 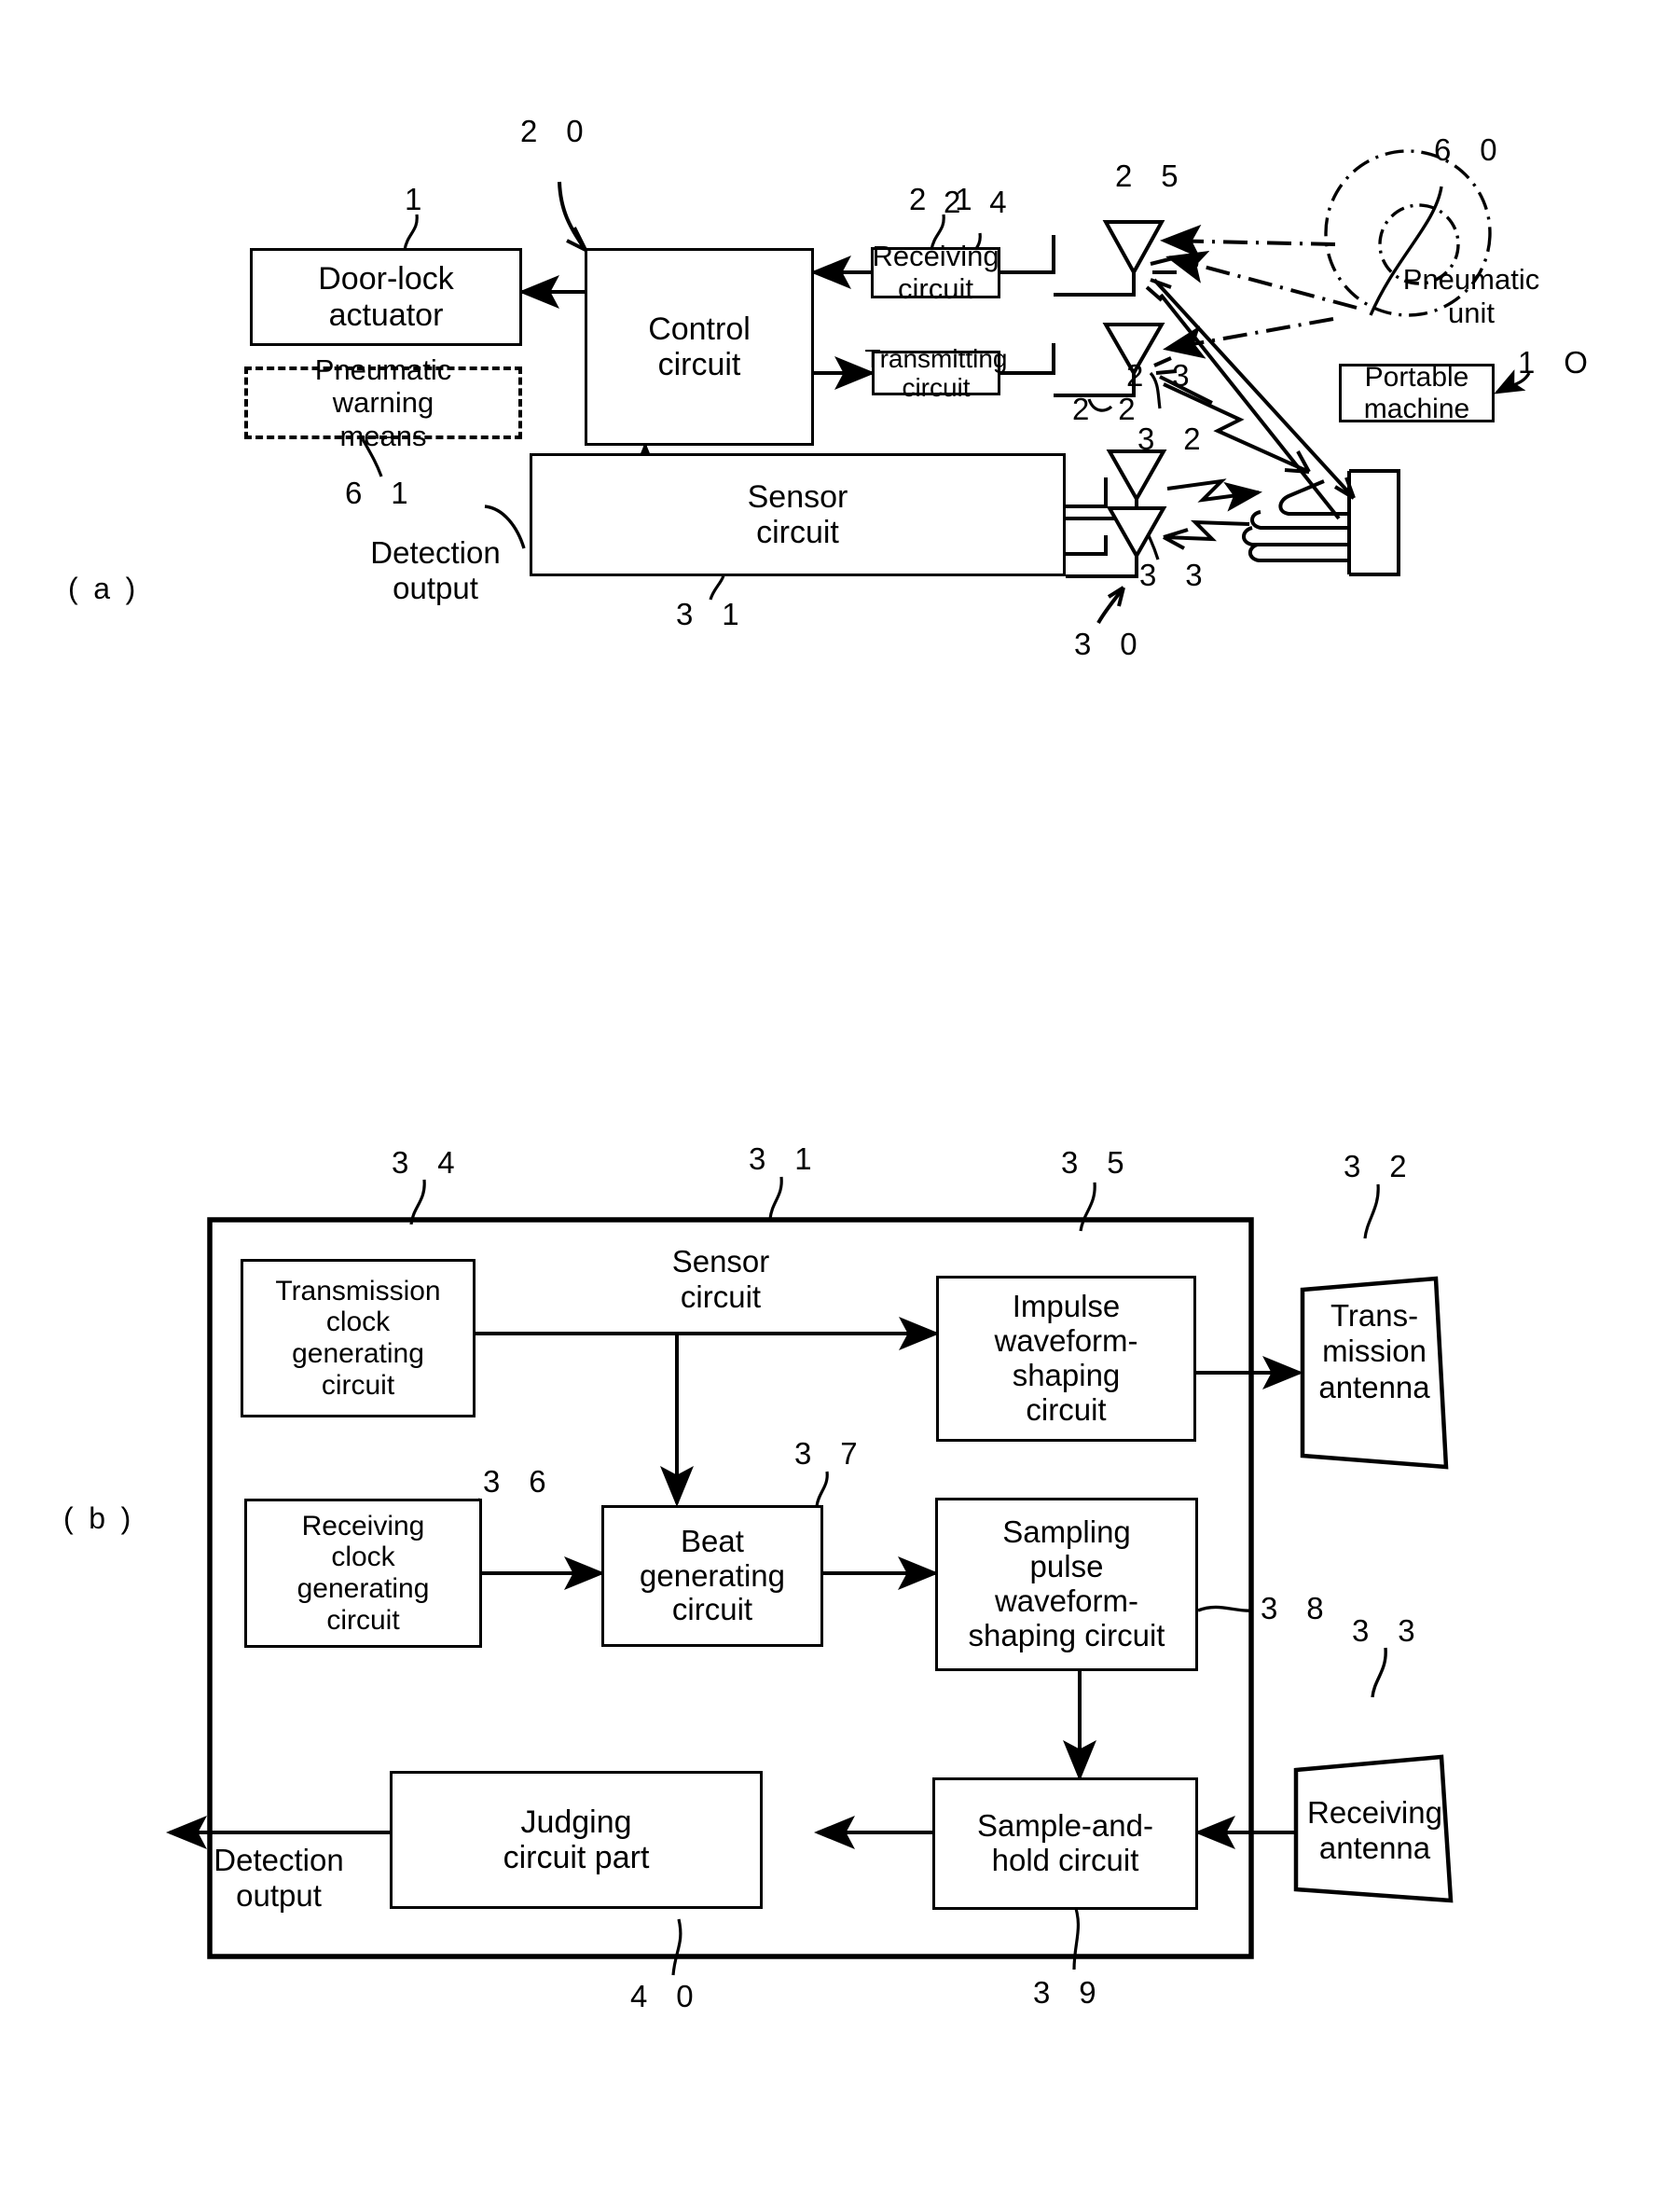 I want to click on detection-output-annotation-a: Detection output, so click(x=435, y=570).